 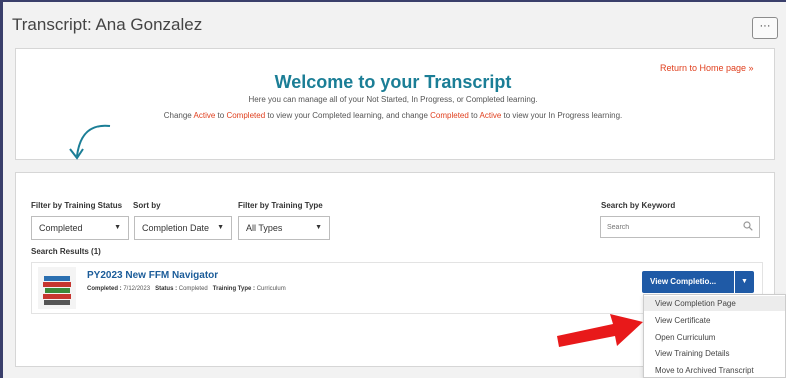 I want to click on book-stack-icon, so click(x=57, y=288).